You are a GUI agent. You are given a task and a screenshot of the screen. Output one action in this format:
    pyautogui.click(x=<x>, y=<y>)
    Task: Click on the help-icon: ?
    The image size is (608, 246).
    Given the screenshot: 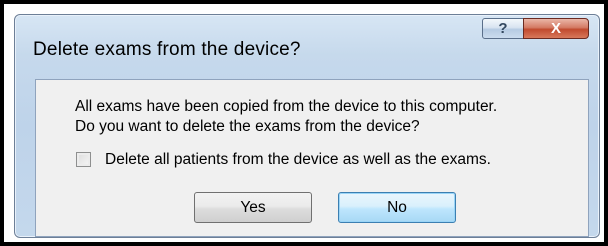 What is the action you would take?
    pyautogui.click(x=503, y=28)
    